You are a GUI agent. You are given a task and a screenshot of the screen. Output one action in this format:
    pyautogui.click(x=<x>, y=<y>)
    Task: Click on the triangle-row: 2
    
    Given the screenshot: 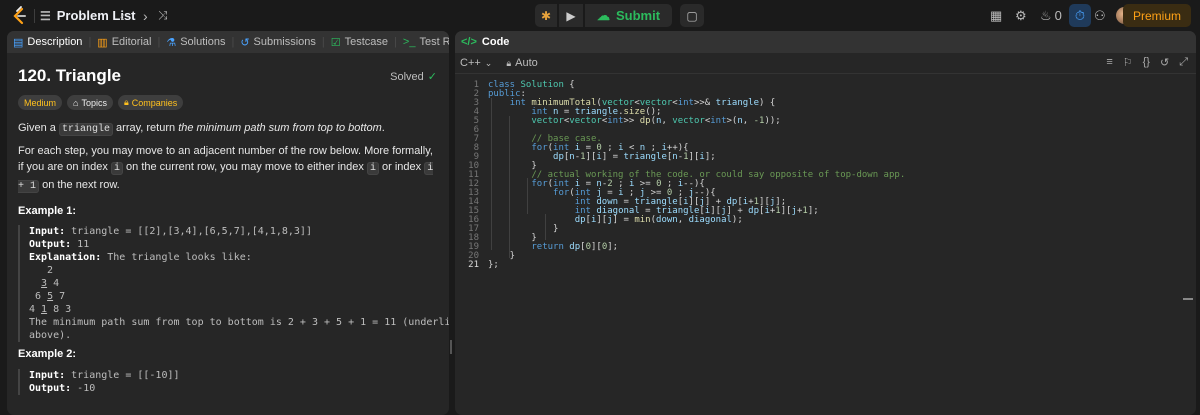 What is the action you would take?
    pyautogui.click(x=41, y=270)
    